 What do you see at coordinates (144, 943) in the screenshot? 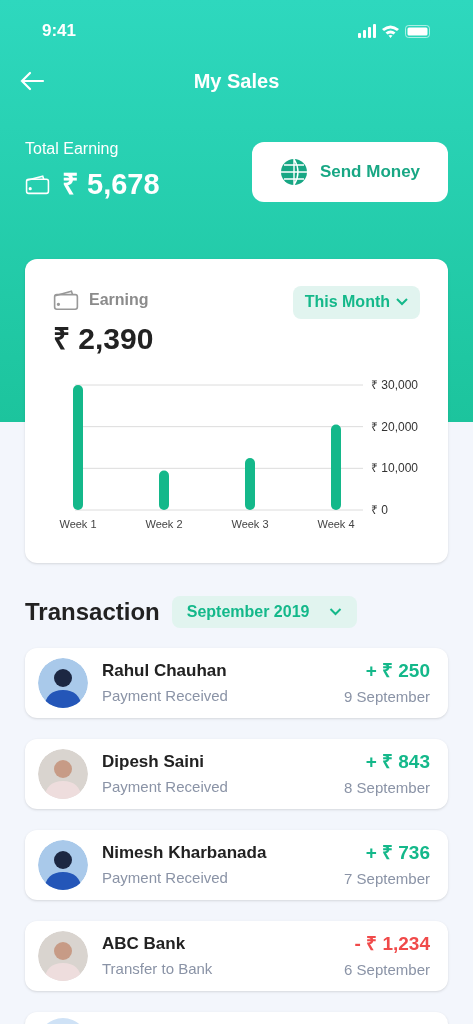
I see `transaction-name: ABC Bank` at bounding box center [144, 943].